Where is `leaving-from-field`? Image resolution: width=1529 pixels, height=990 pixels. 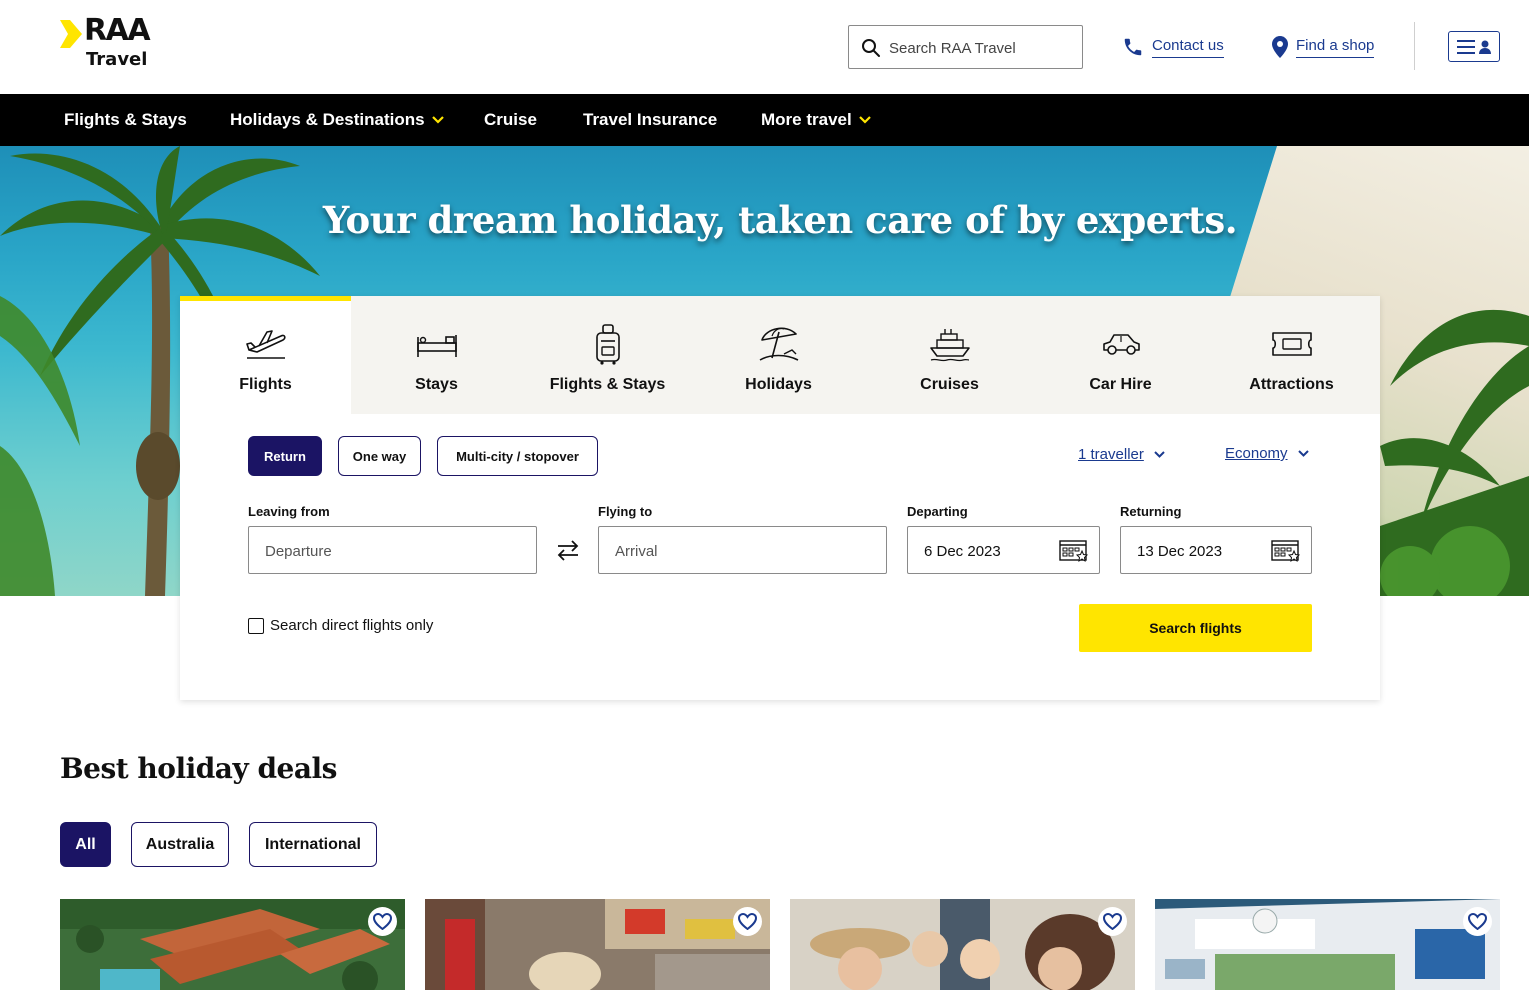 leaving-from-field is located at coordinates (392, 550).